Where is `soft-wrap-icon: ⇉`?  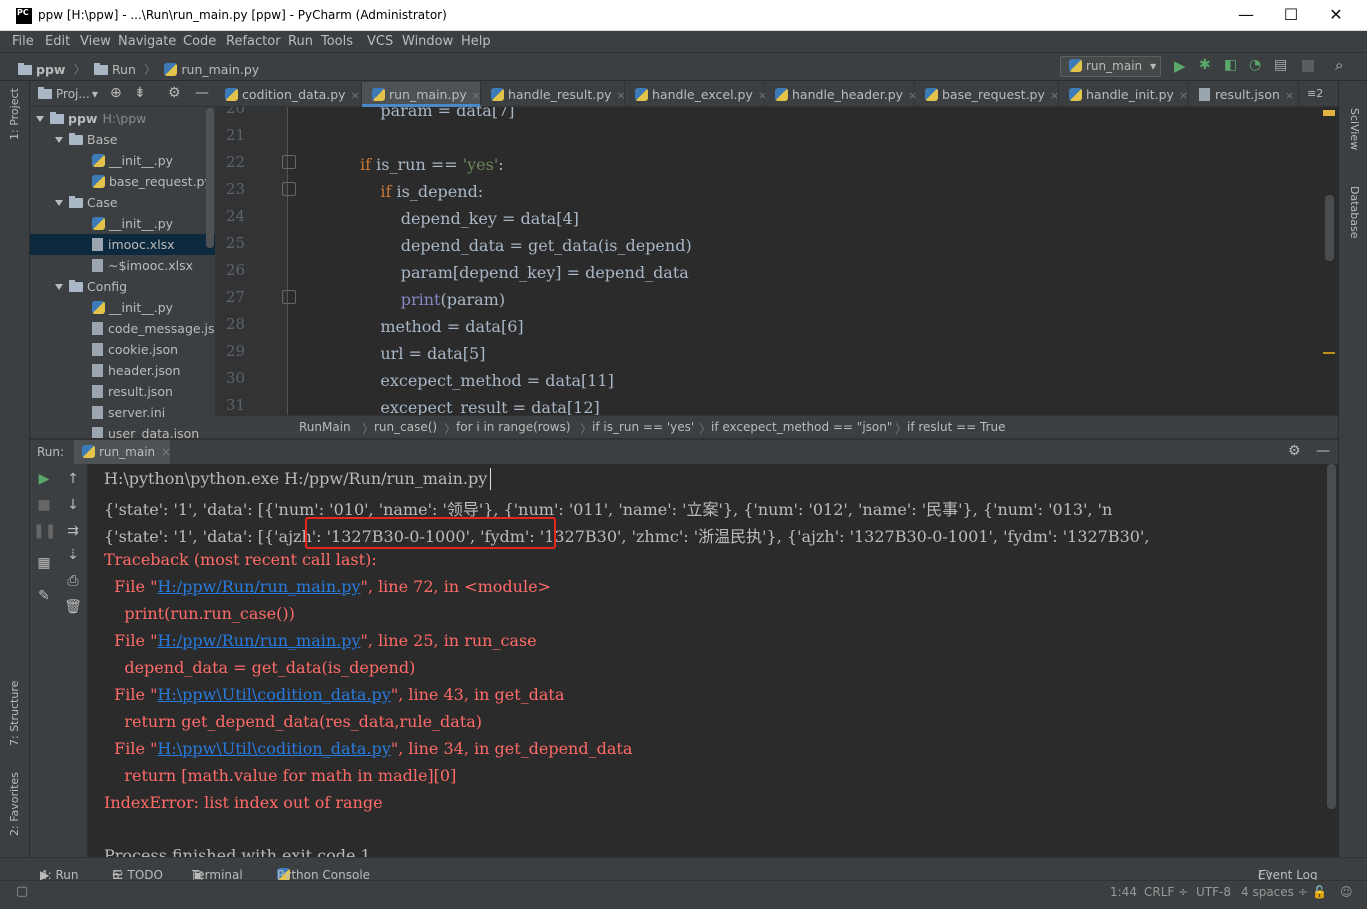 soft-wrap-icon: ⇉ is located at coordinates (73, 531).